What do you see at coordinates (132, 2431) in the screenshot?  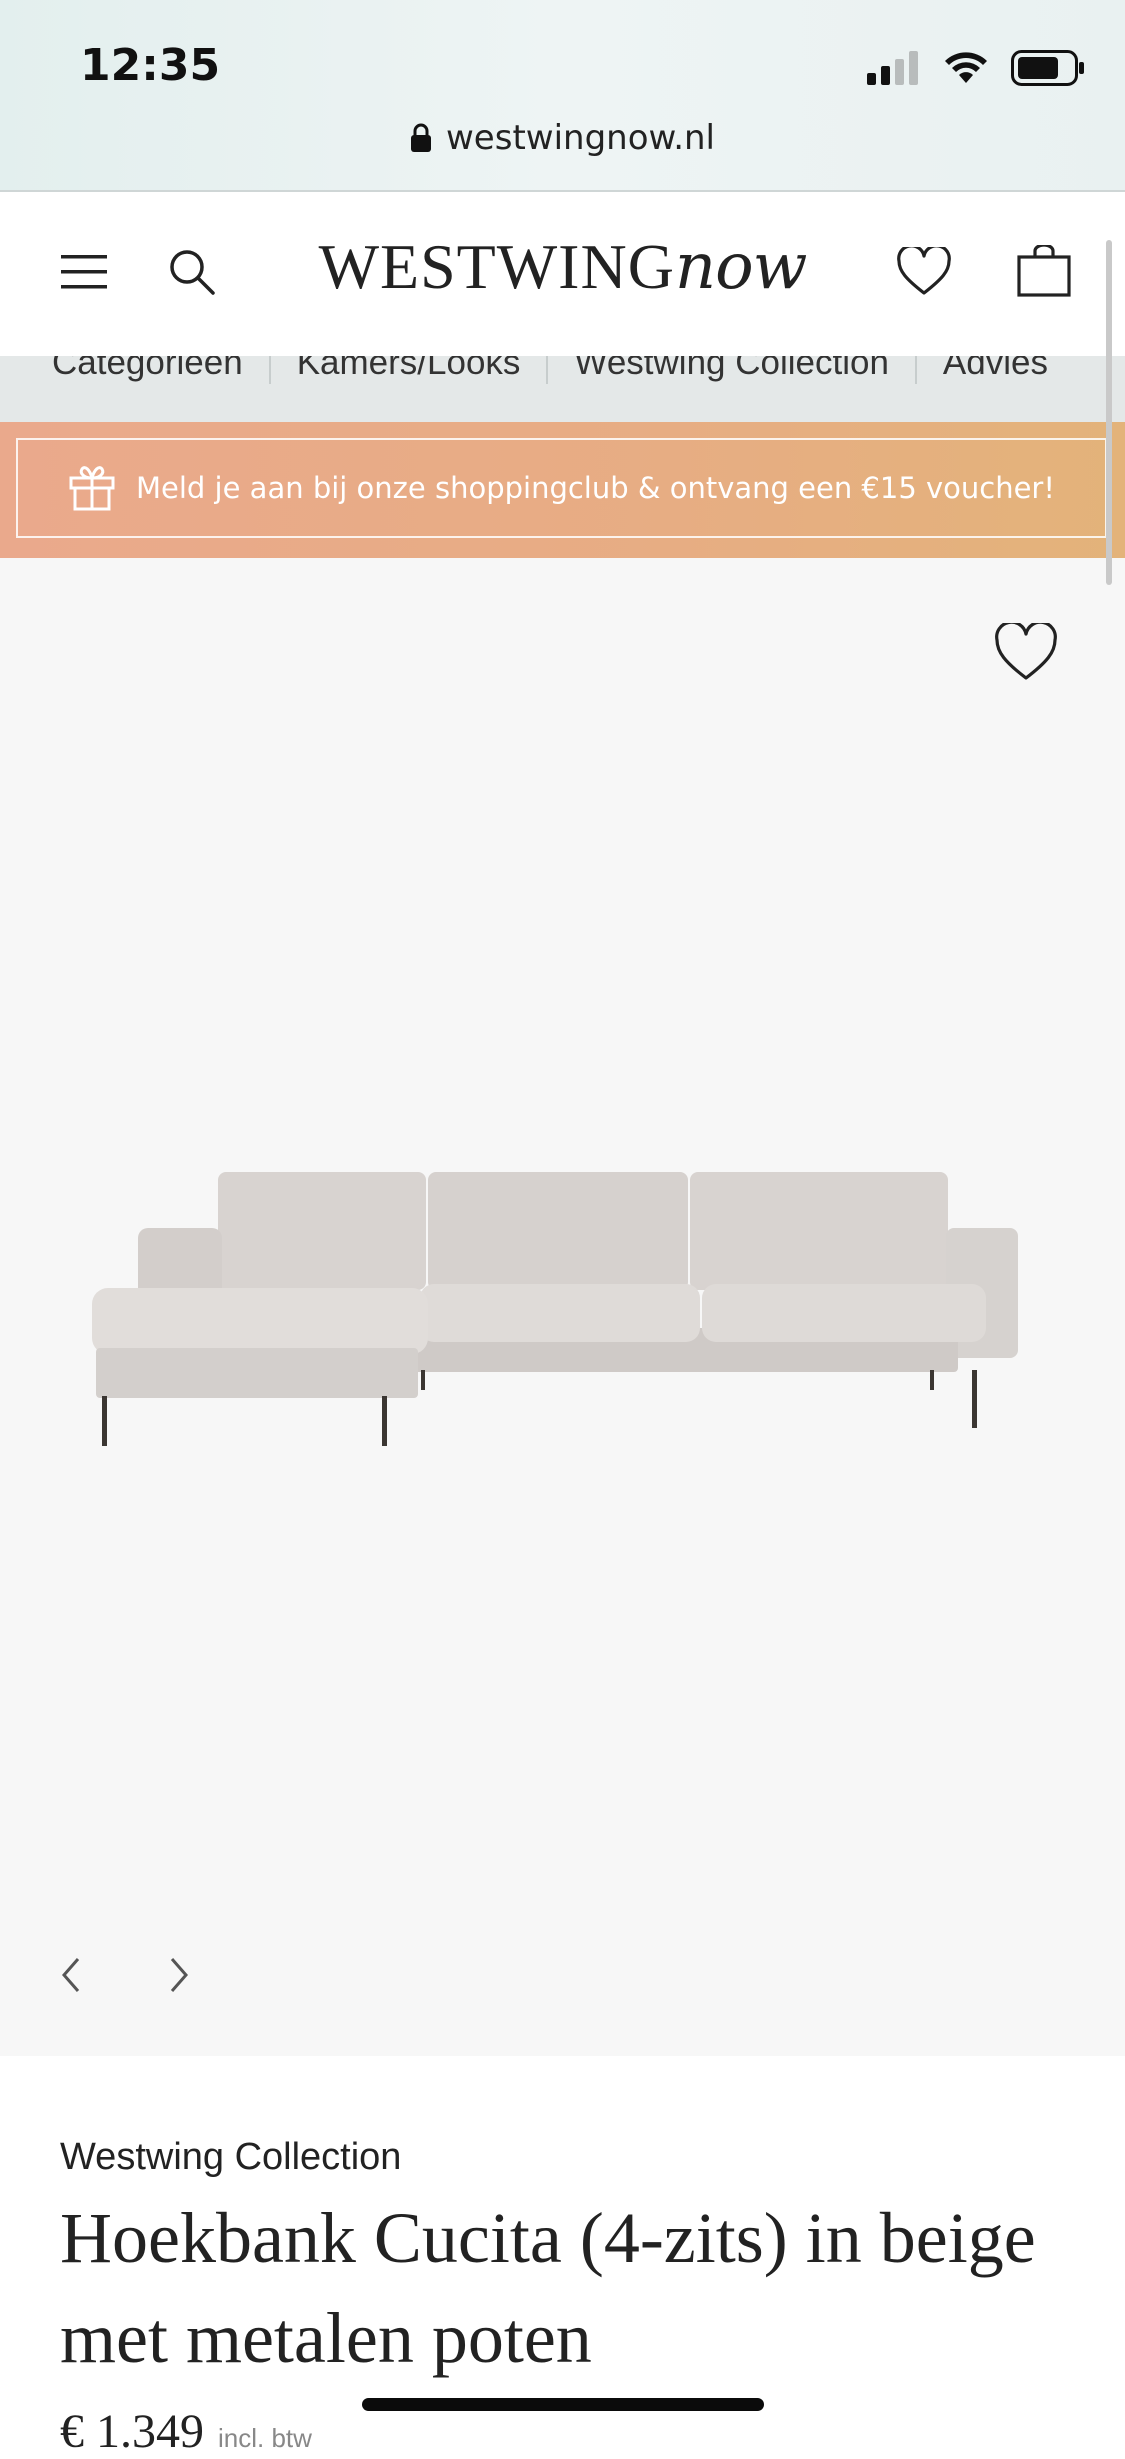 I see `product-price: € 1.349` at bounding box center [132, 2431].